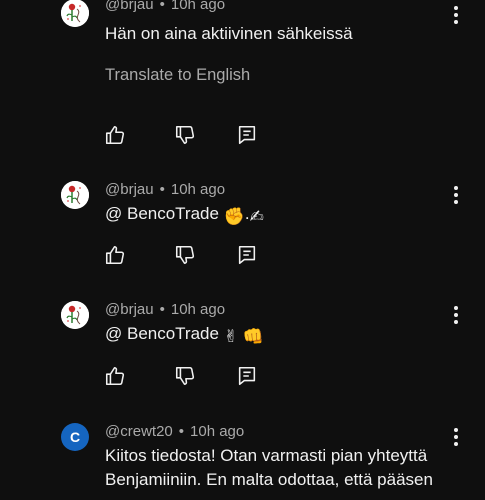 Image resolution: width=485 pixels, height=500 pixels. Describe the element at coordinates (139, 431) in the screenshot. I see `author-handle: @crewt20` at that location.